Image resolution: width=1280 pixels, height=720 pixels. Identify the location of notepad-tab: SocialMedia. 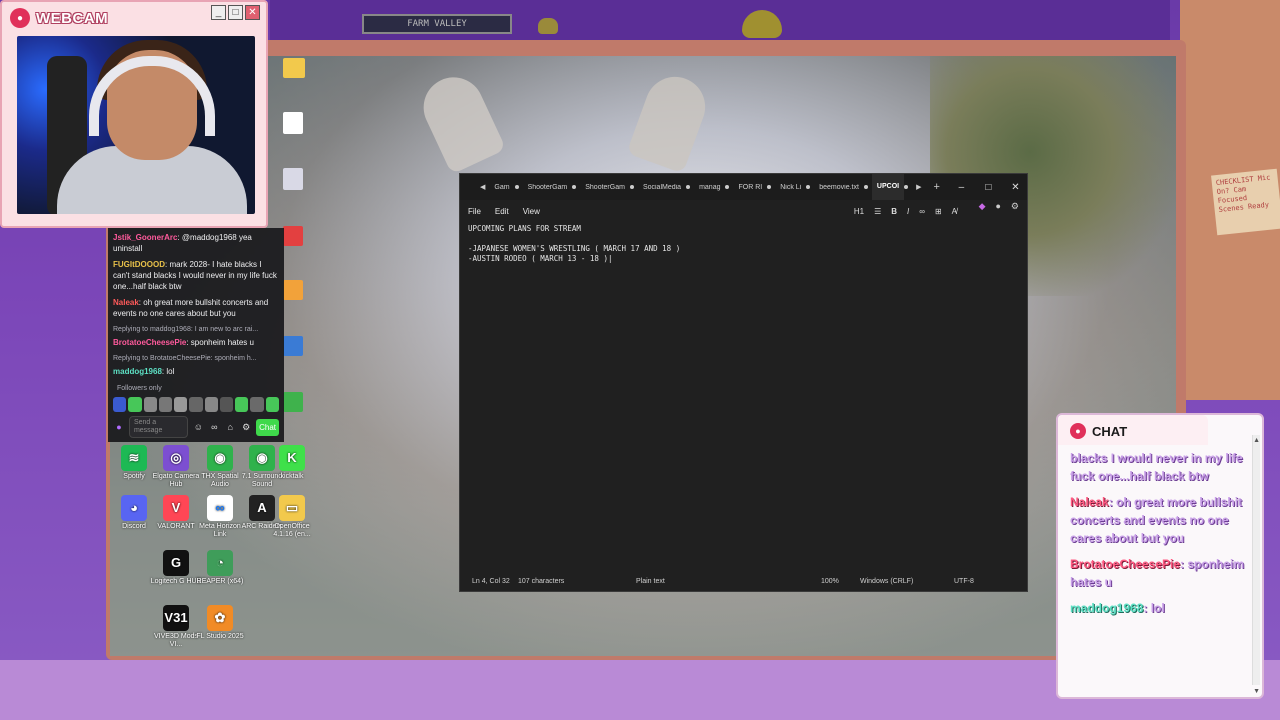
(662, 187).